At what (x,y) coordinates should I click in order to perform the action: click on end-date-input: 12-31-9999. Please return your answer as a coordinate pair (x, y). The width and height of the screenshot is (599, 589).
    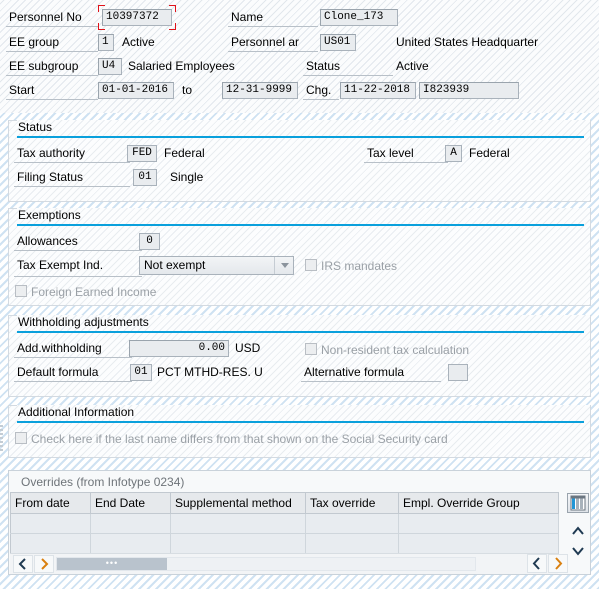
    Looking at the image, I should click on (260, 90).